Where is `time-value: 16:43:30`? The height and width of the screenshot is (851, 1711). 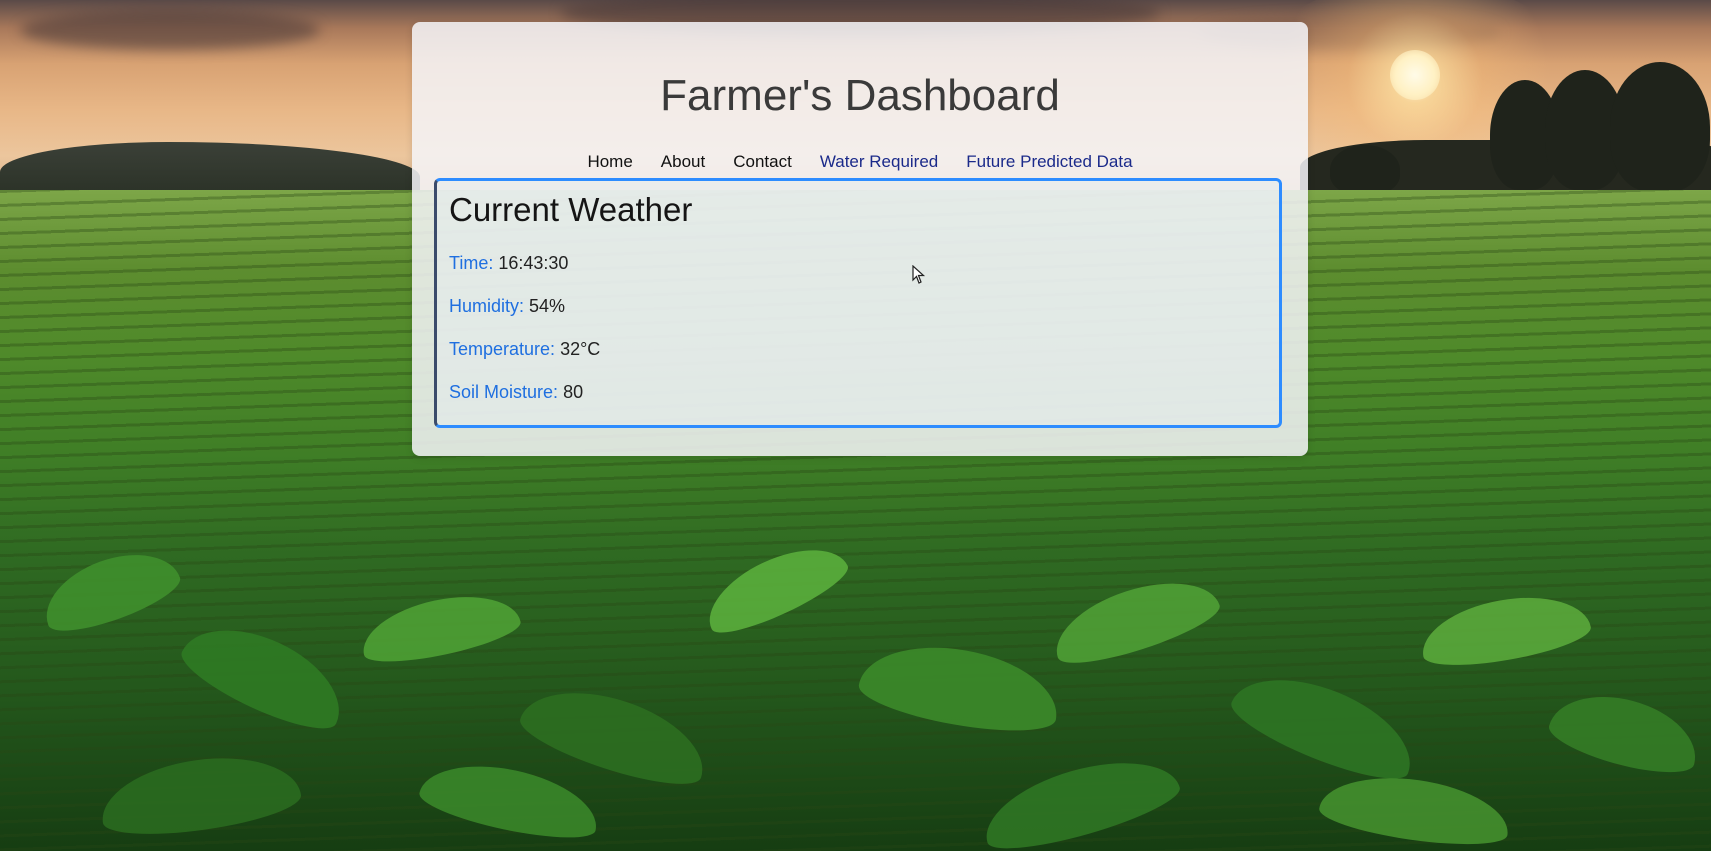
time-value: 16:43:30 is located at coordinates (533, 263).